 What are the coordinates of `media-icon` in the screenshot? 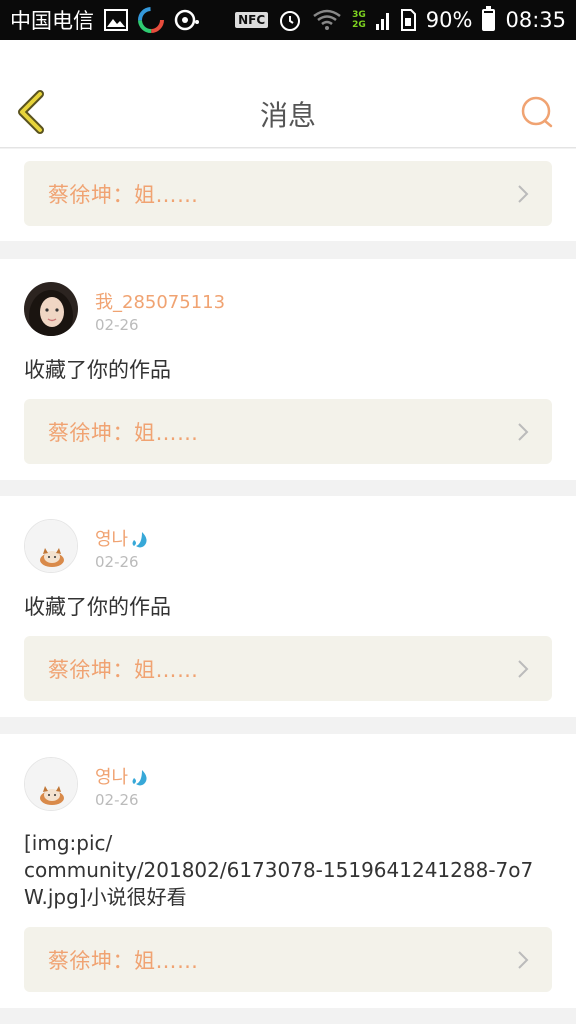 It's located at (187, 20).